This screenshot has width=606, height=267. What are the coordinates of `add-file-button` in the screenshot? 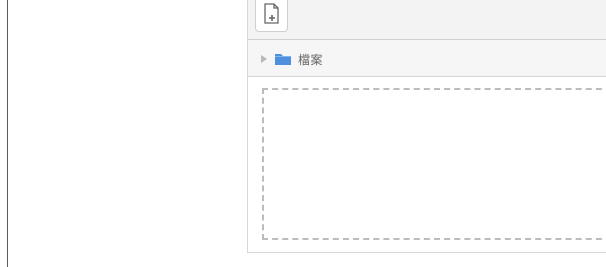 It's located at (271, 16).